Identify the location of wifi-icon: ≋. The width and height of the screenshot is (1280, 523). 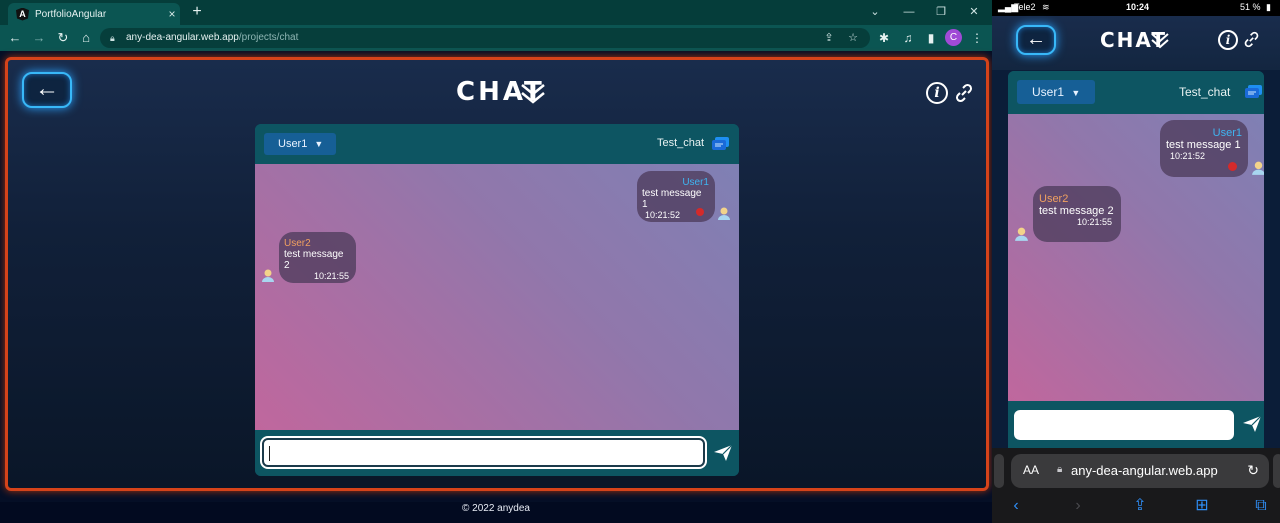
(1046, 7).